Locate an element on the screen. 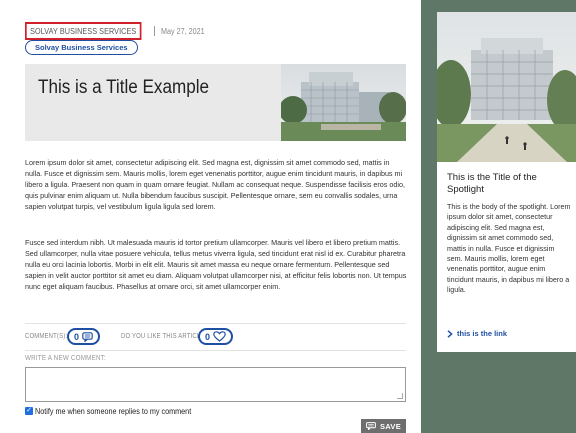 The image size is (576, 433). chevron-right-icon is located at coordinates (450, 333).